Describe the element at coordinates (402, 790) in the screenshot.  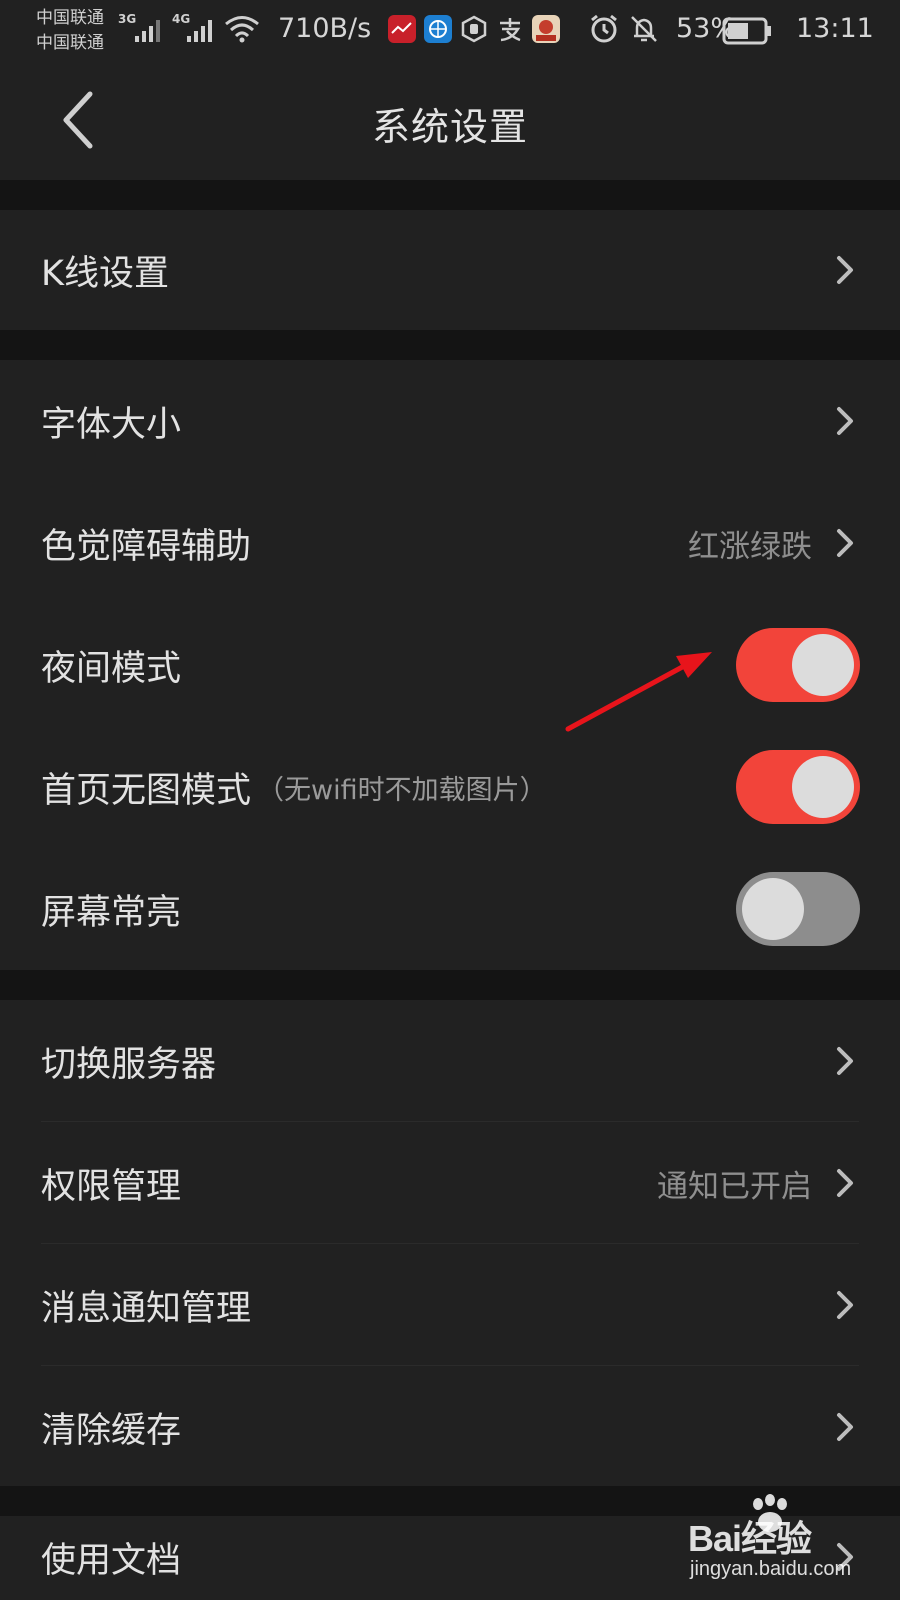
I see `no-image-mode-hint: （无wifi时不加载图片）` at that location.